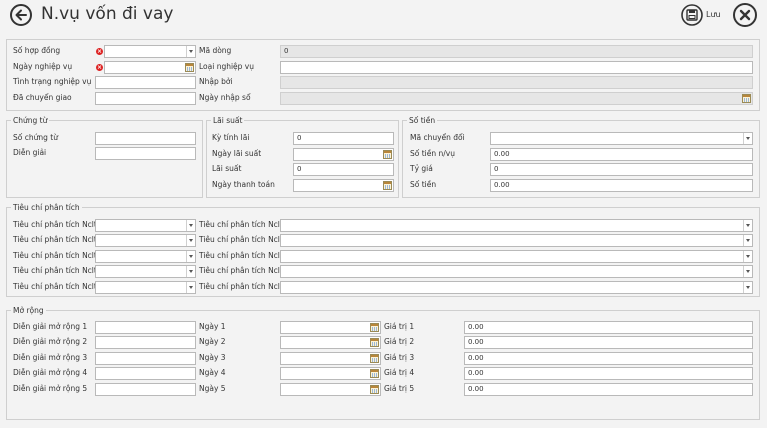 The height and width of the screenshot is (428, 767). Describe the element at coordinates (57, 270) in the screenshot. I see `criteria-left-label: Tiêu chí phân tích Nclt3` at that location.